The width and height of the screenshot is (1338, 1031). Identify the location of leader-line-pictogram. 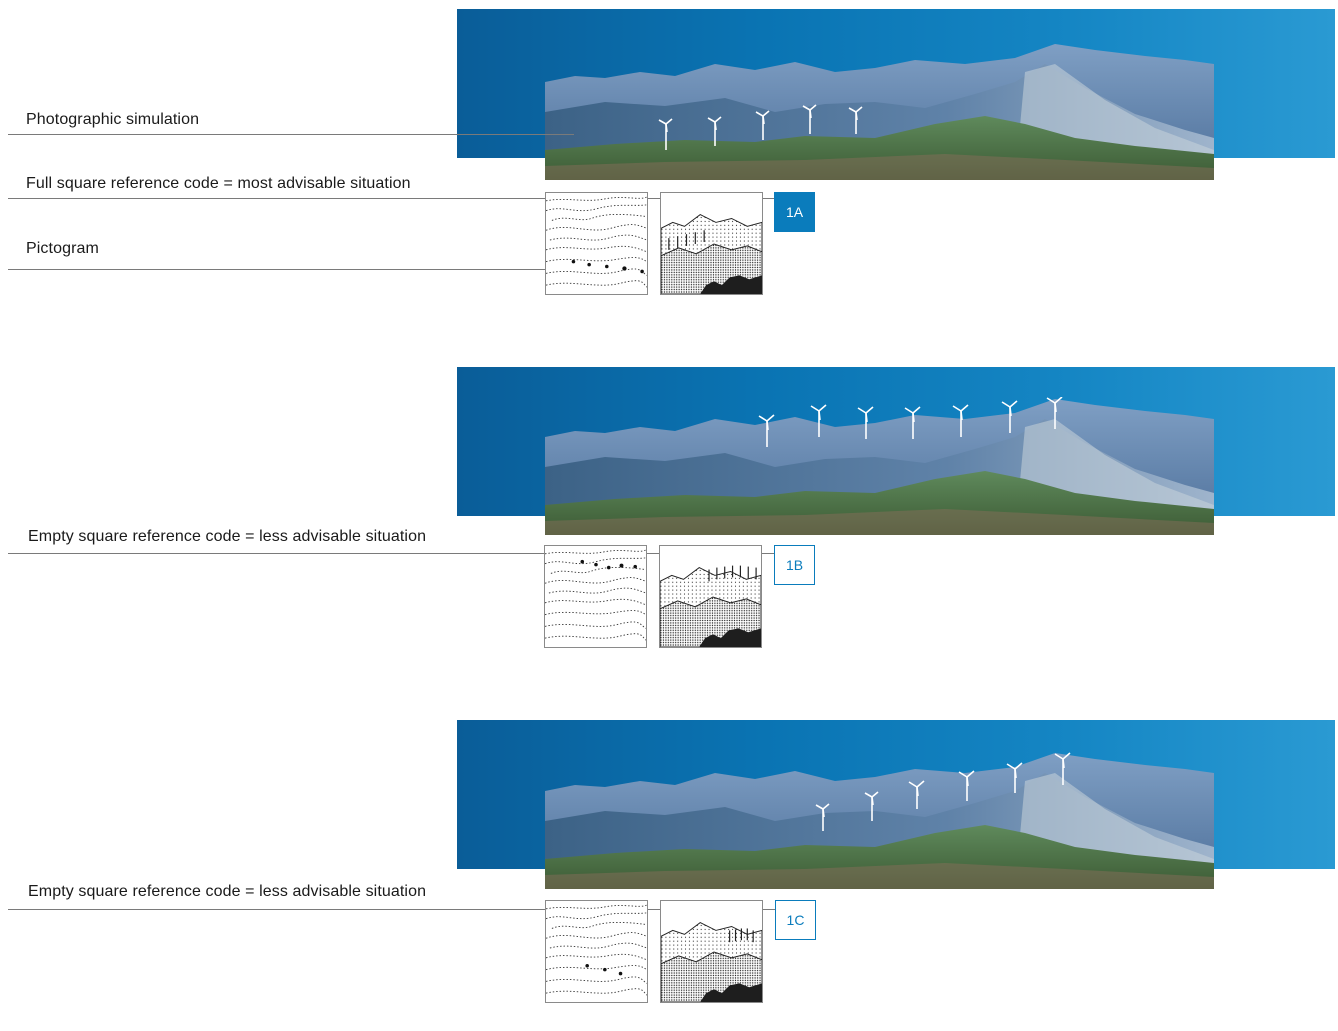
(282, 269).